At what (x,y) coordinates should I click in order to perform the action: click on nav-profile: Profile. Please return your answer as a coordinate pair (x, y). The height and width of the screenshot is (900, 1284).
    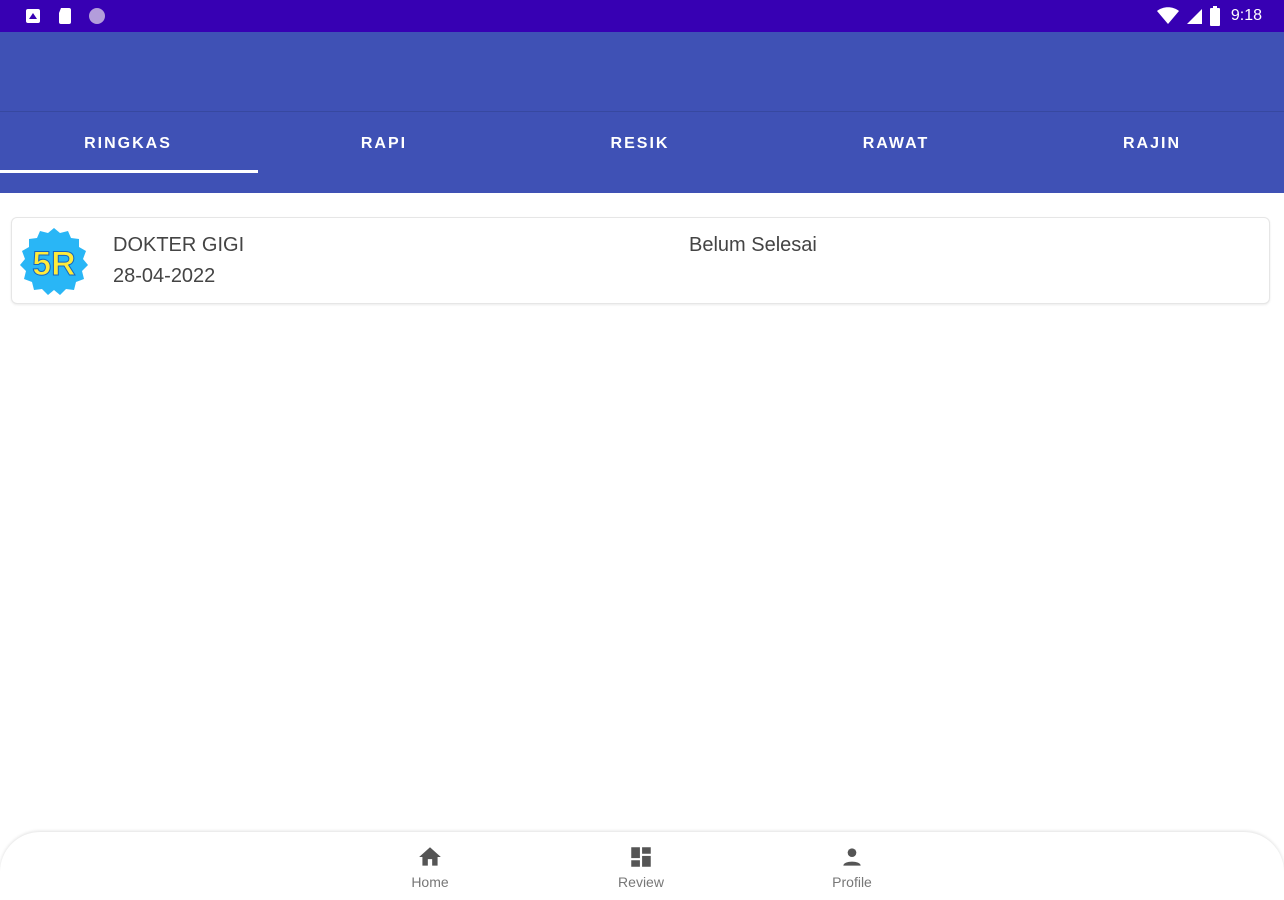
    Looking at the image, I should click on (852, 870).